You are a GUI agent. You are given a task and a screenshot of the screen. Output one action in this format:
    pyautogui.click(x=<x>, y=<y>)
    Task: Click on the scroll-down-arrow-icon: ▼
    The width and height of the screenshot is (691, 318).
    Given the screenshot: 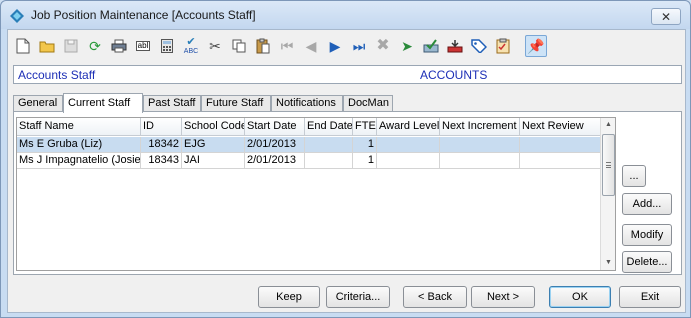 What is the action you would take?
    pyautogui.click(x=608, y=263)
    